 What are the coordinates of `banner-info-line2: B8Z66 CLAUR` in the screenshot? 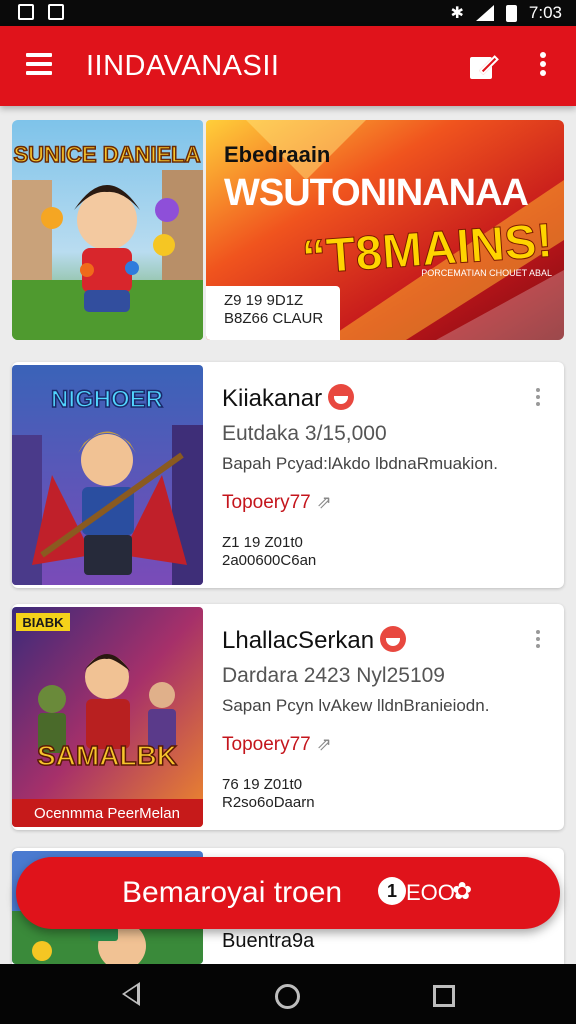 It's located at (274, 318).